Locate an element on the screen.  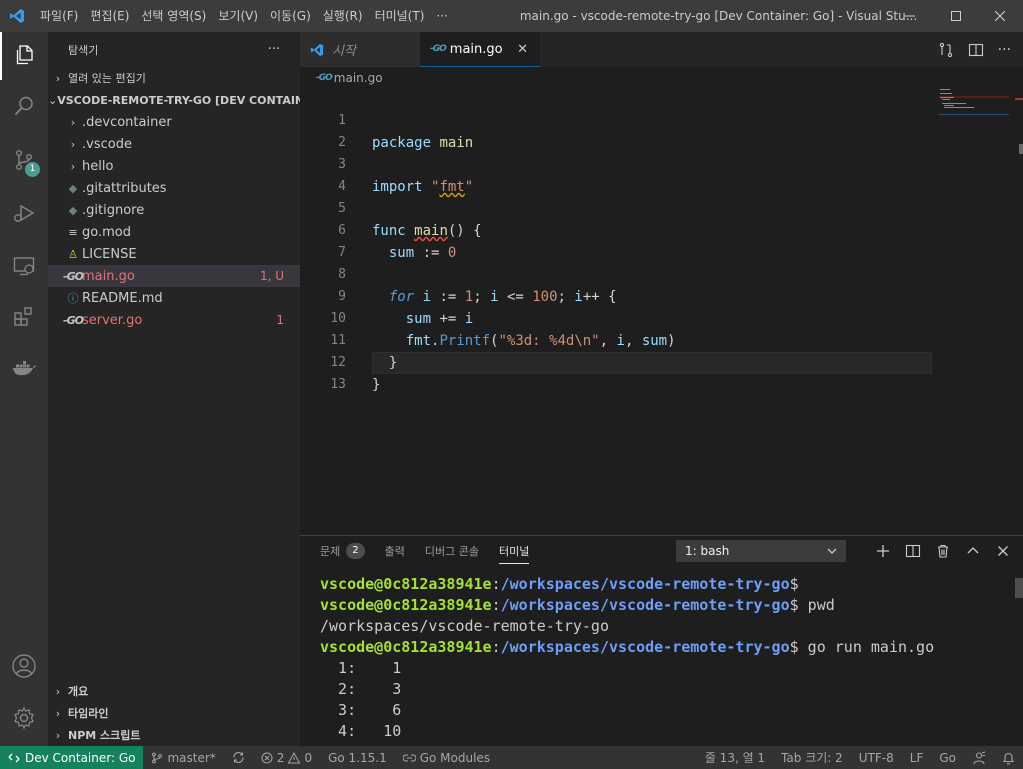
gear-icon is located at coordinates (24, 718).